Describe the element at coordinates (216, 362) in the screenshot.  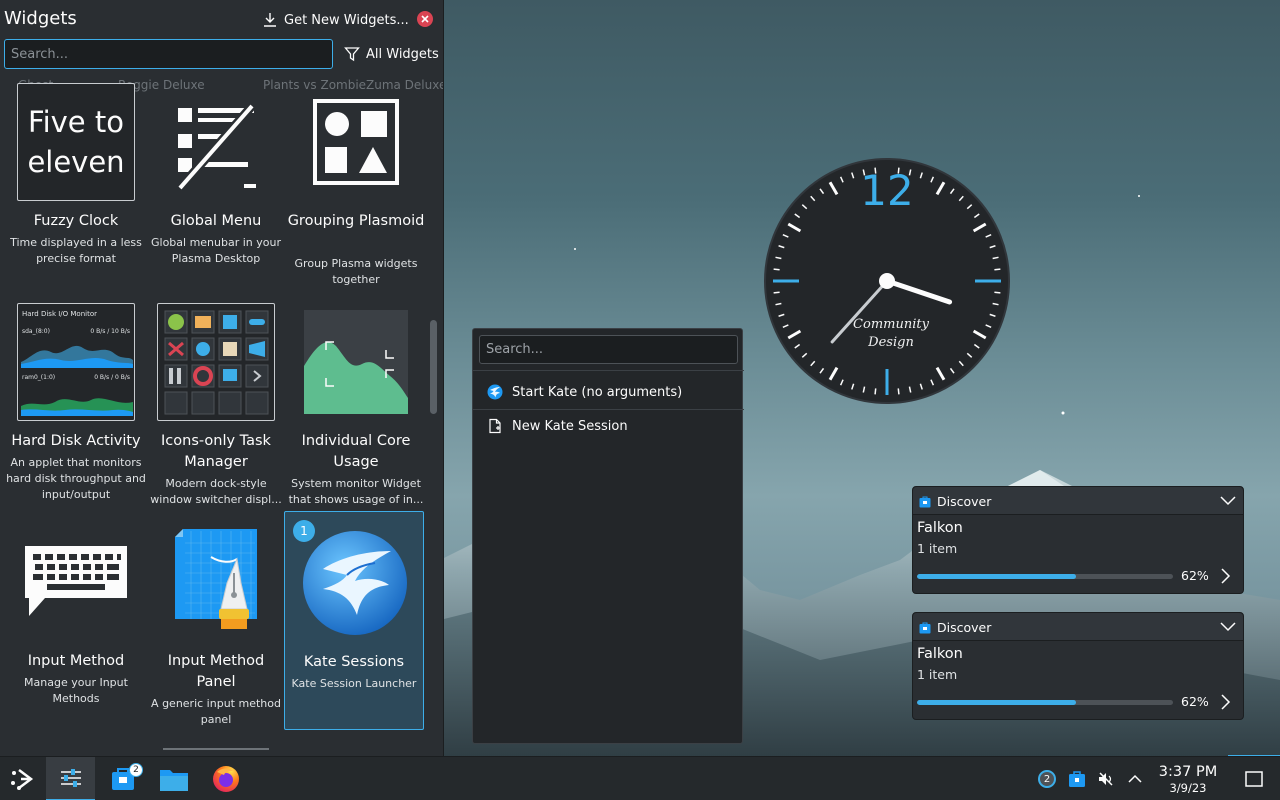
I see `task-manager-thumbnail` at that location.